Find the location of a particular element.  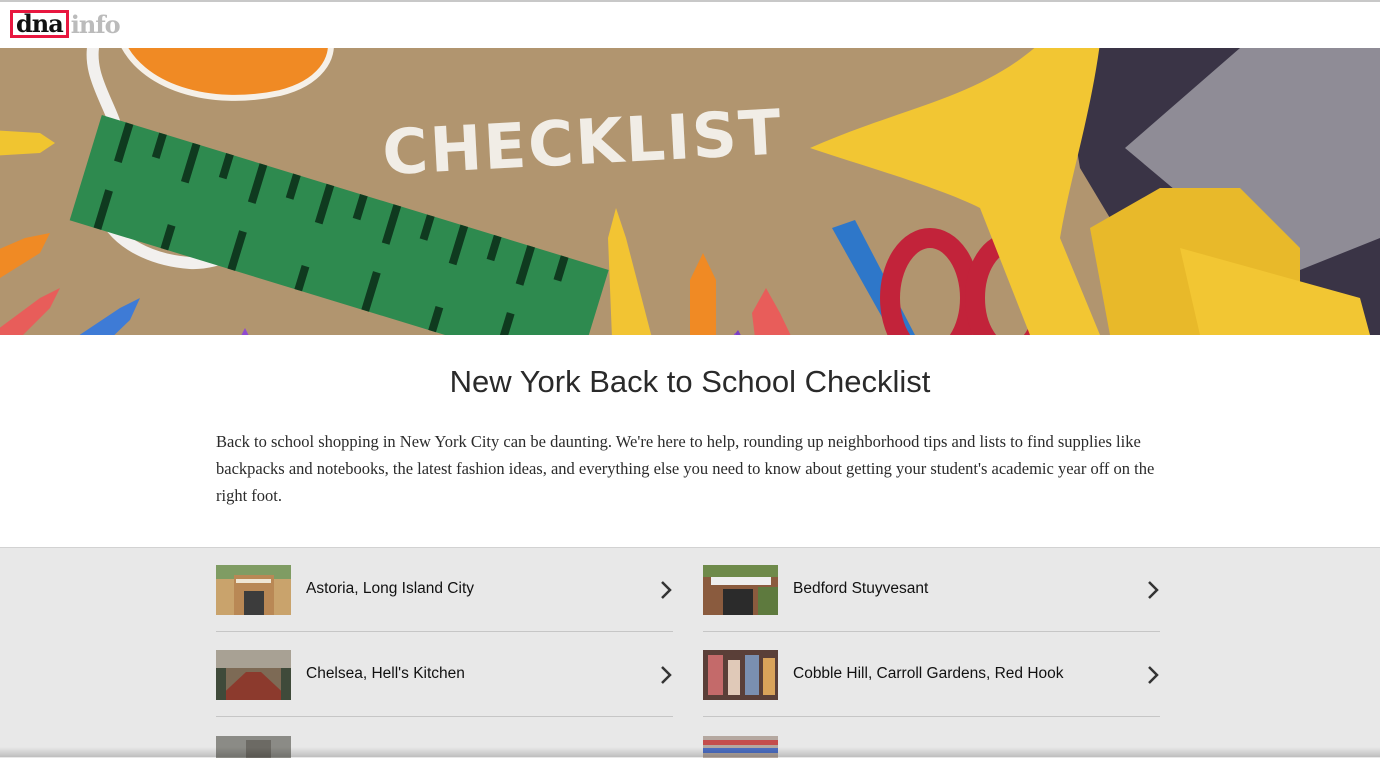

dnainfo-logo: dna info is located at coordinates (65, 24).